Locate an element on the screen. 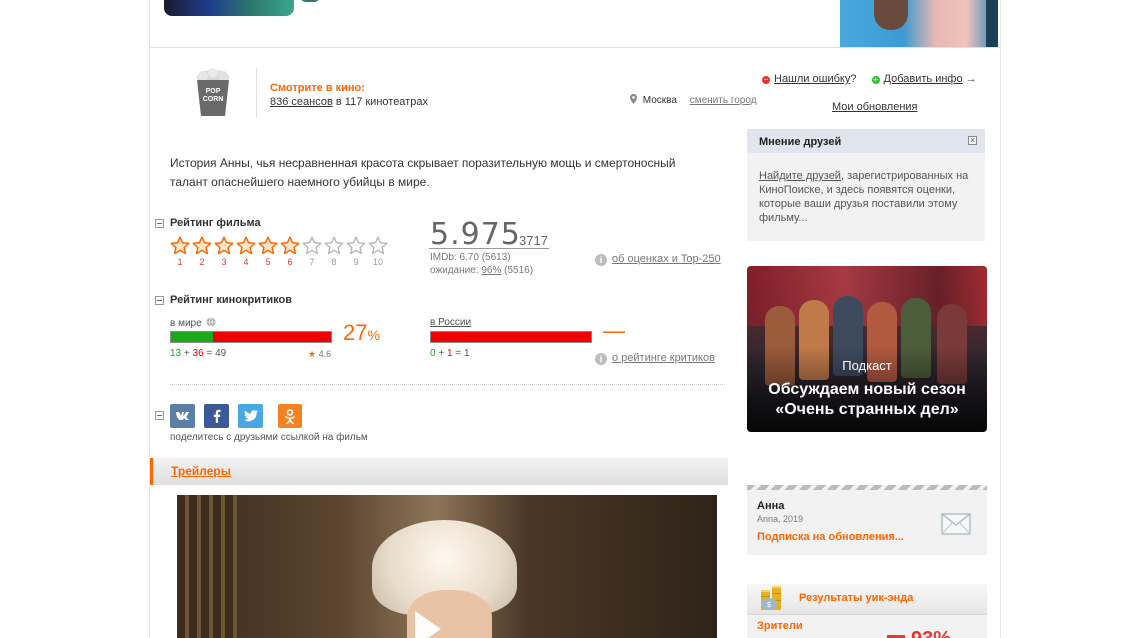  critics-world-bar is located at coordinates (251, 337).